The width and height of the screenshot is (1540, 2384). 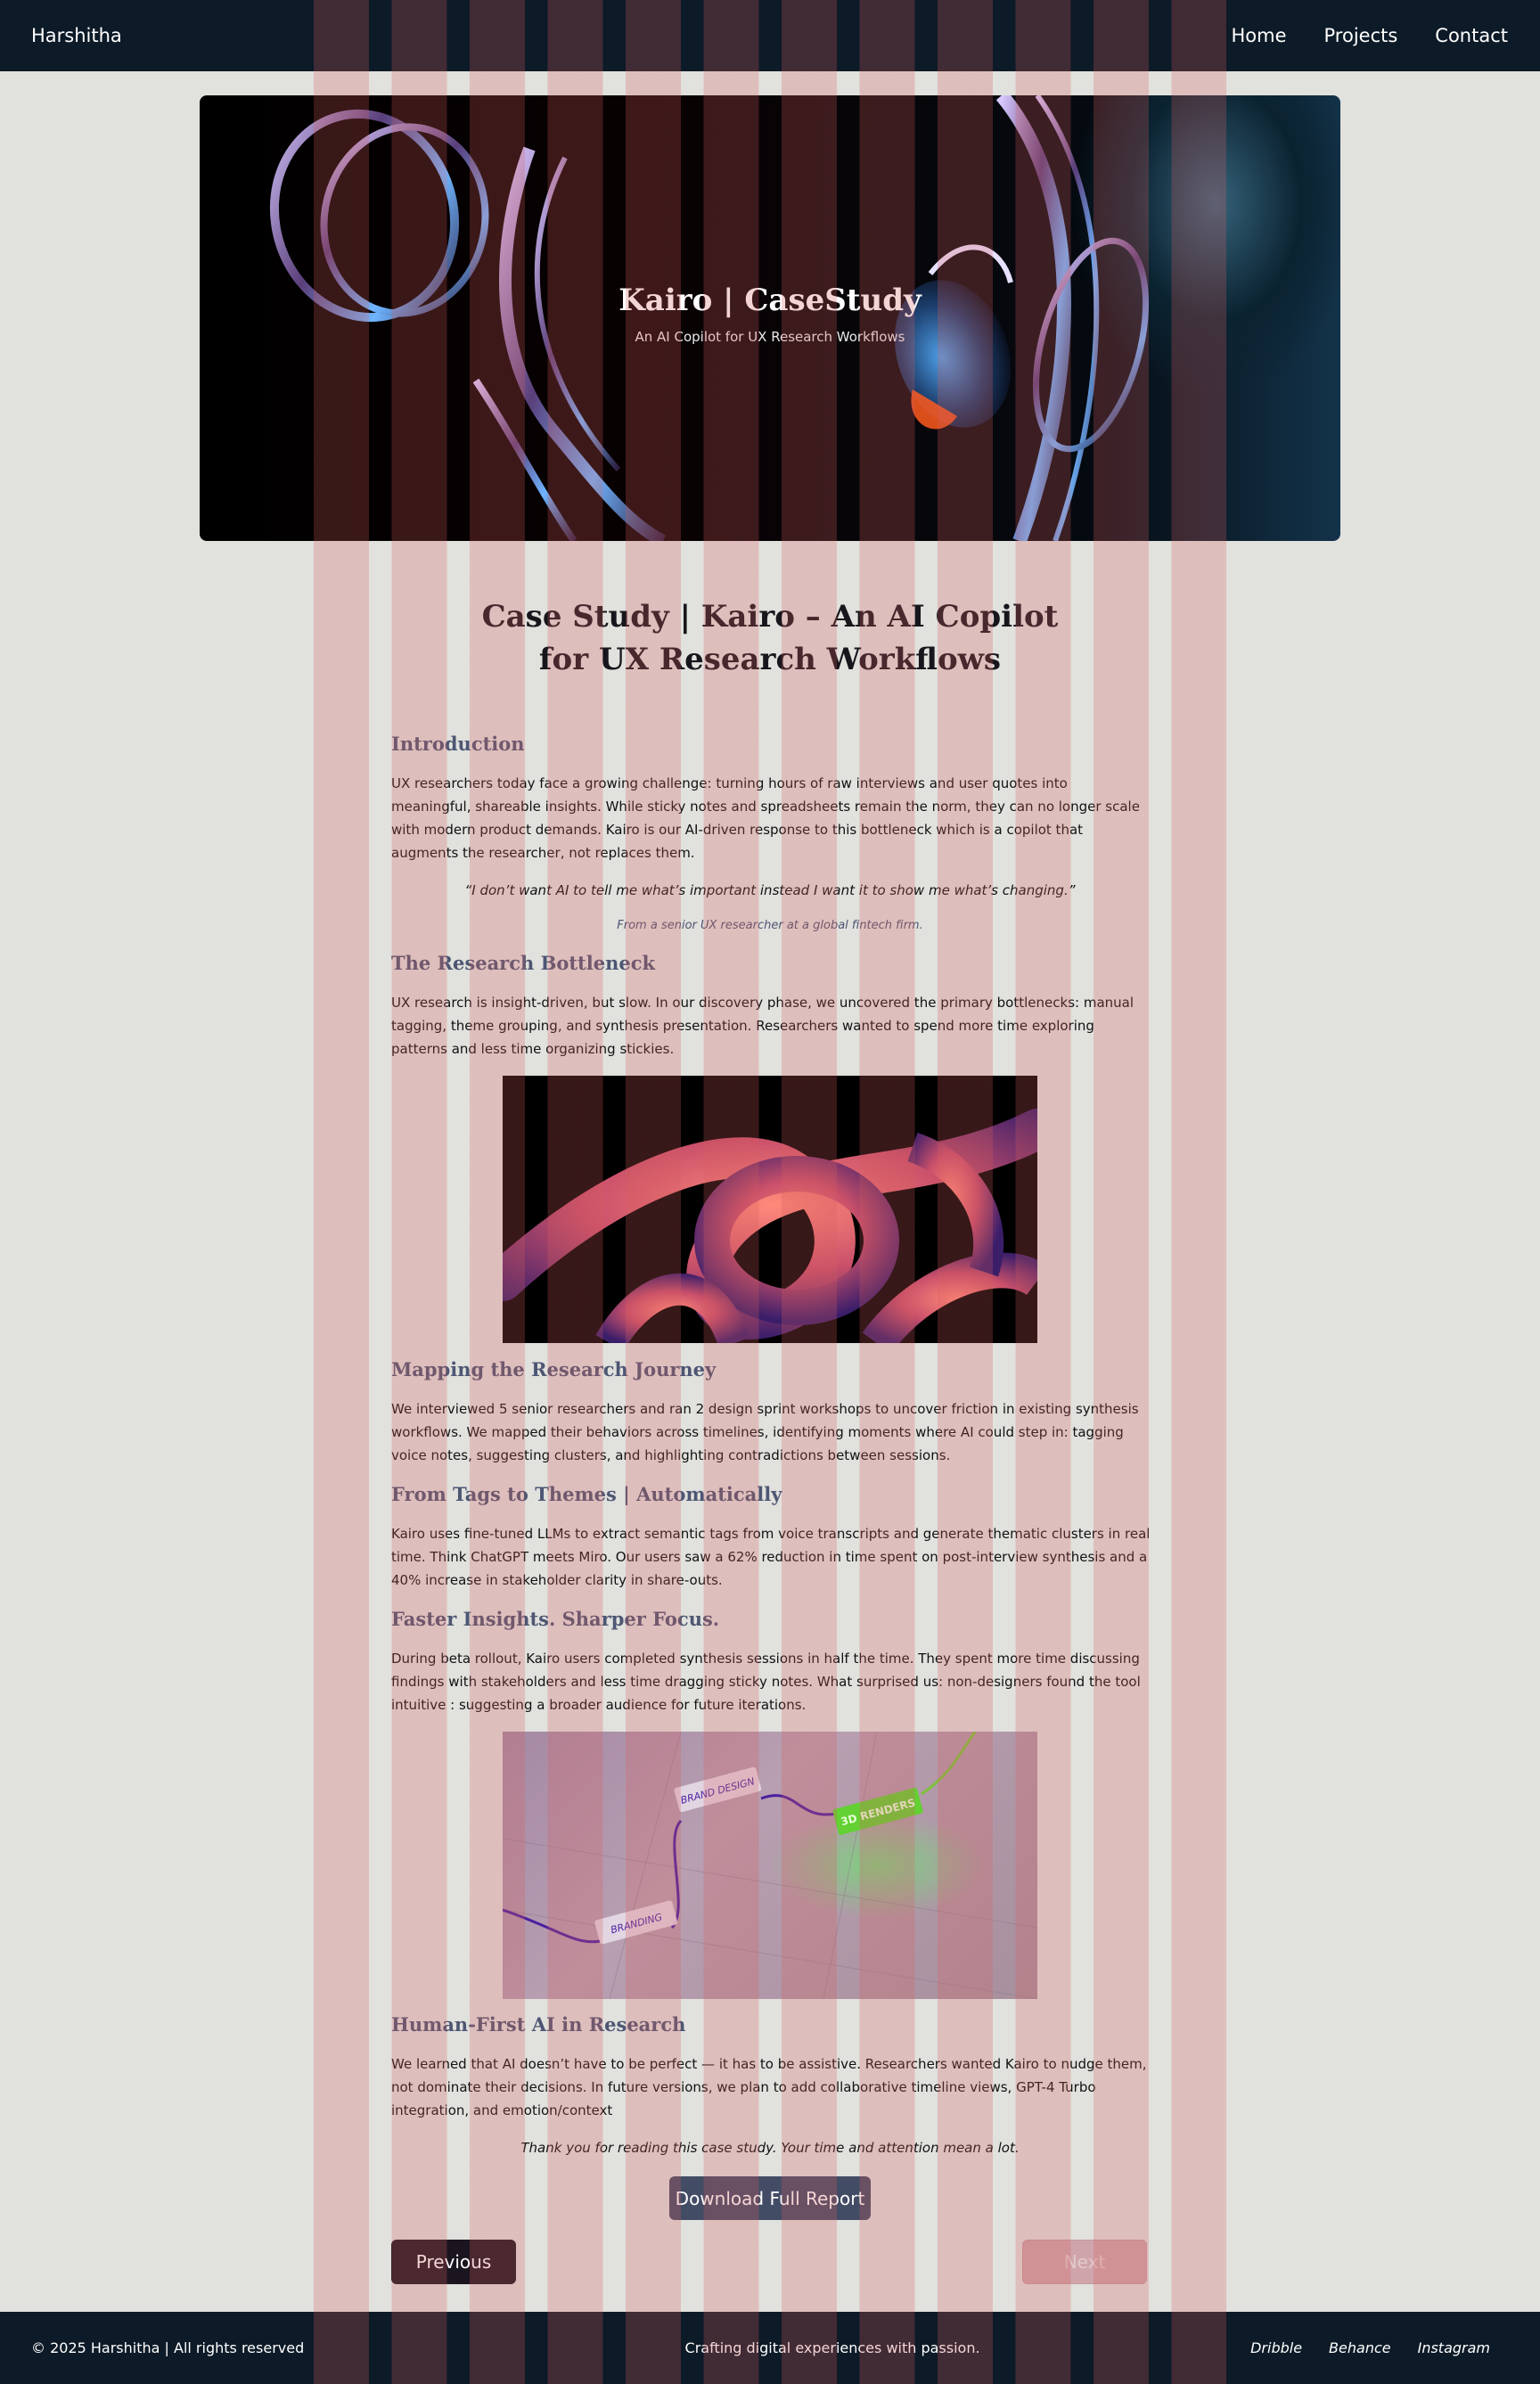 What do you see at coordinates (1454, 2347) in the screenshot?
I see `footer-link-instagram: Instagram` at bounding box center [1454, 2347].